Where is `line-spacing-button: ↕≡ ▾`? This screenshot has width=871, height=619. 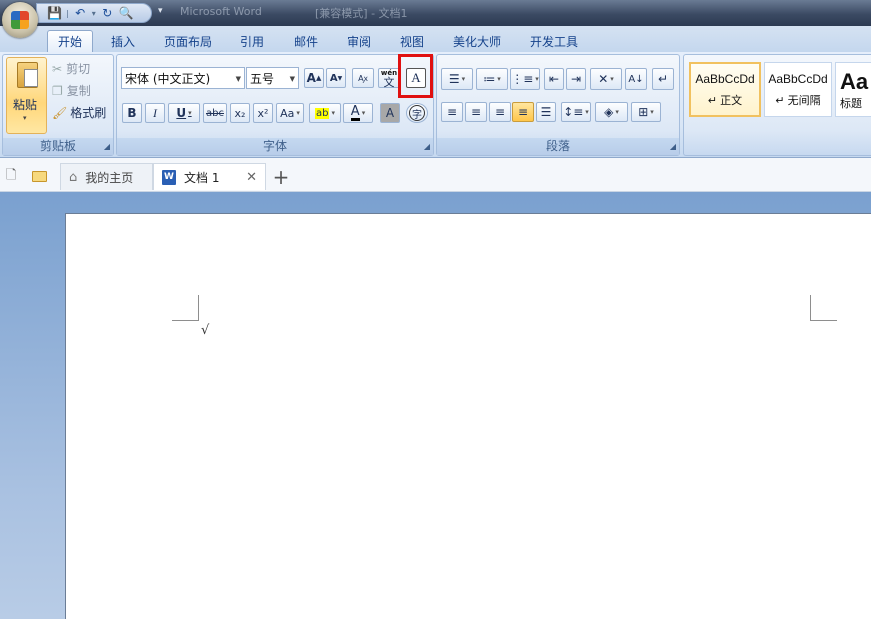
line-spacing-button: ↕≡ ▾ is located at coordinates (576, 112).